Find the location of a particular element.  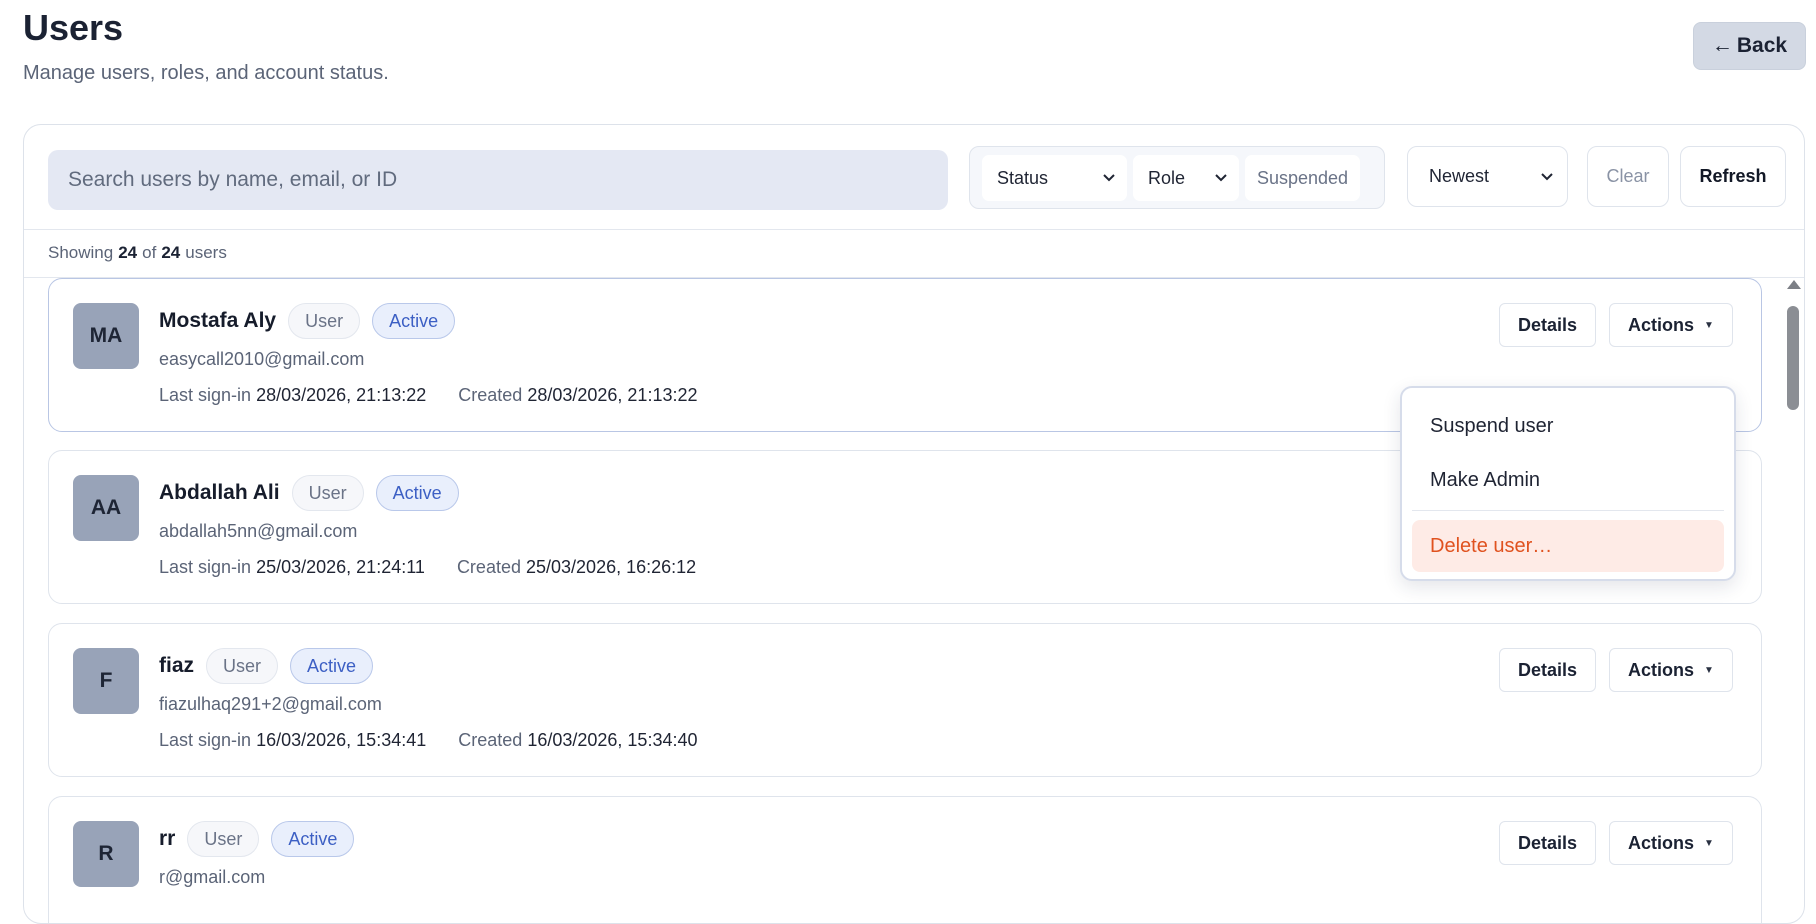

refresh-button: Refresh is located at coordinates (1733, 176).